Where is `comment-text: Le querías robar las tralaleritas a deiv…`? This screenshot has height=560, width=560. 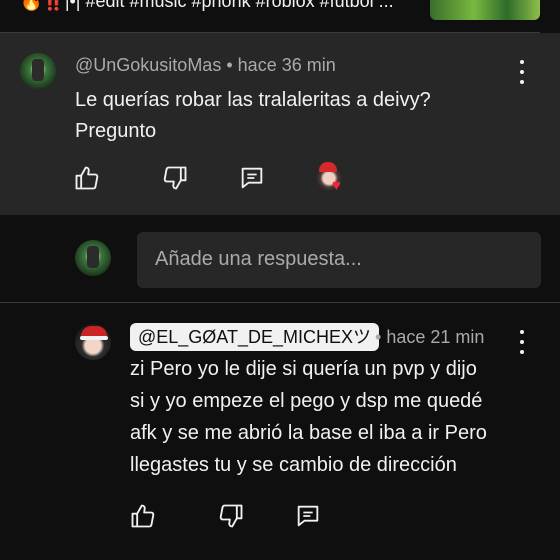 comment-text: Le querías robar las tralaleritas a deiv… is located at coordinates (253, 115).